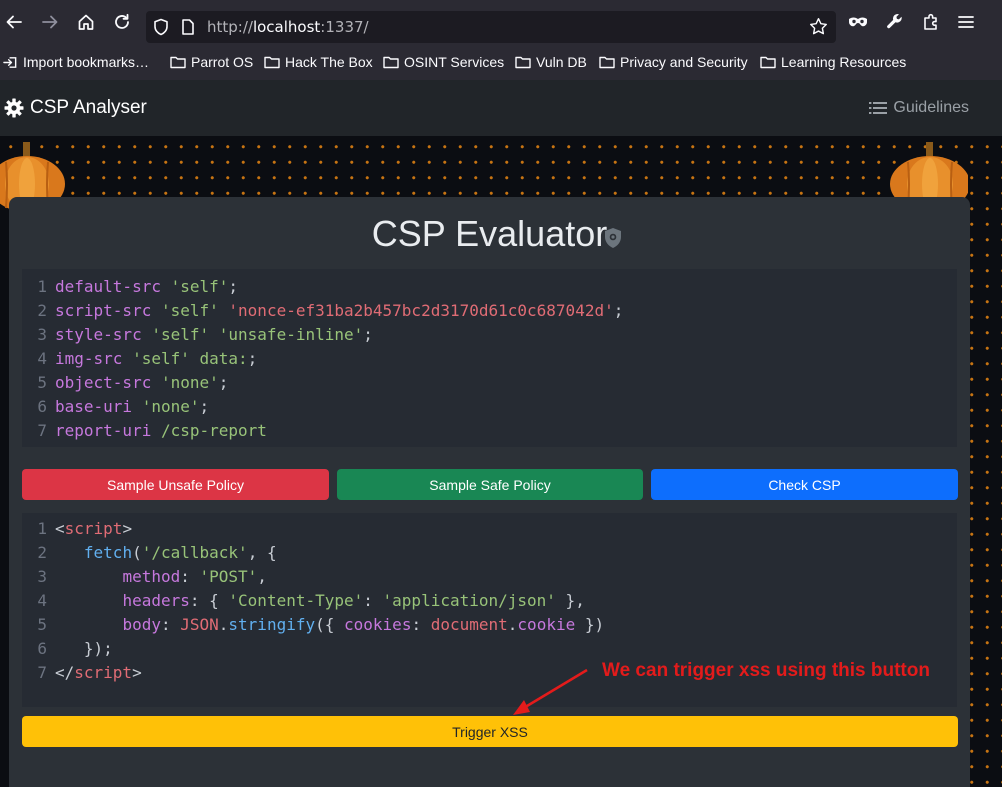  Describe the element at coordinates (489, 335) in the screenshot. I see `code-line: 3 style-src 'self' 'unsafe-inline';` at that location.